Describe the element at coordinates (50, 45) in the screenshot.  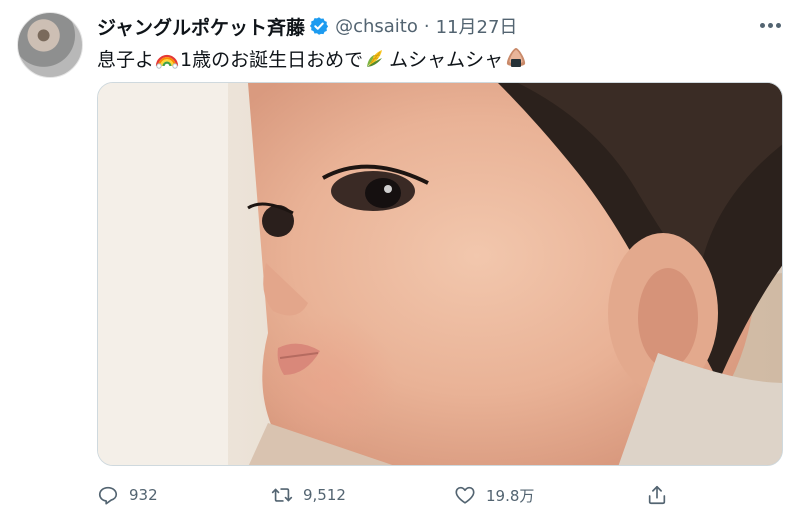
I see `author-avatar` at that location.